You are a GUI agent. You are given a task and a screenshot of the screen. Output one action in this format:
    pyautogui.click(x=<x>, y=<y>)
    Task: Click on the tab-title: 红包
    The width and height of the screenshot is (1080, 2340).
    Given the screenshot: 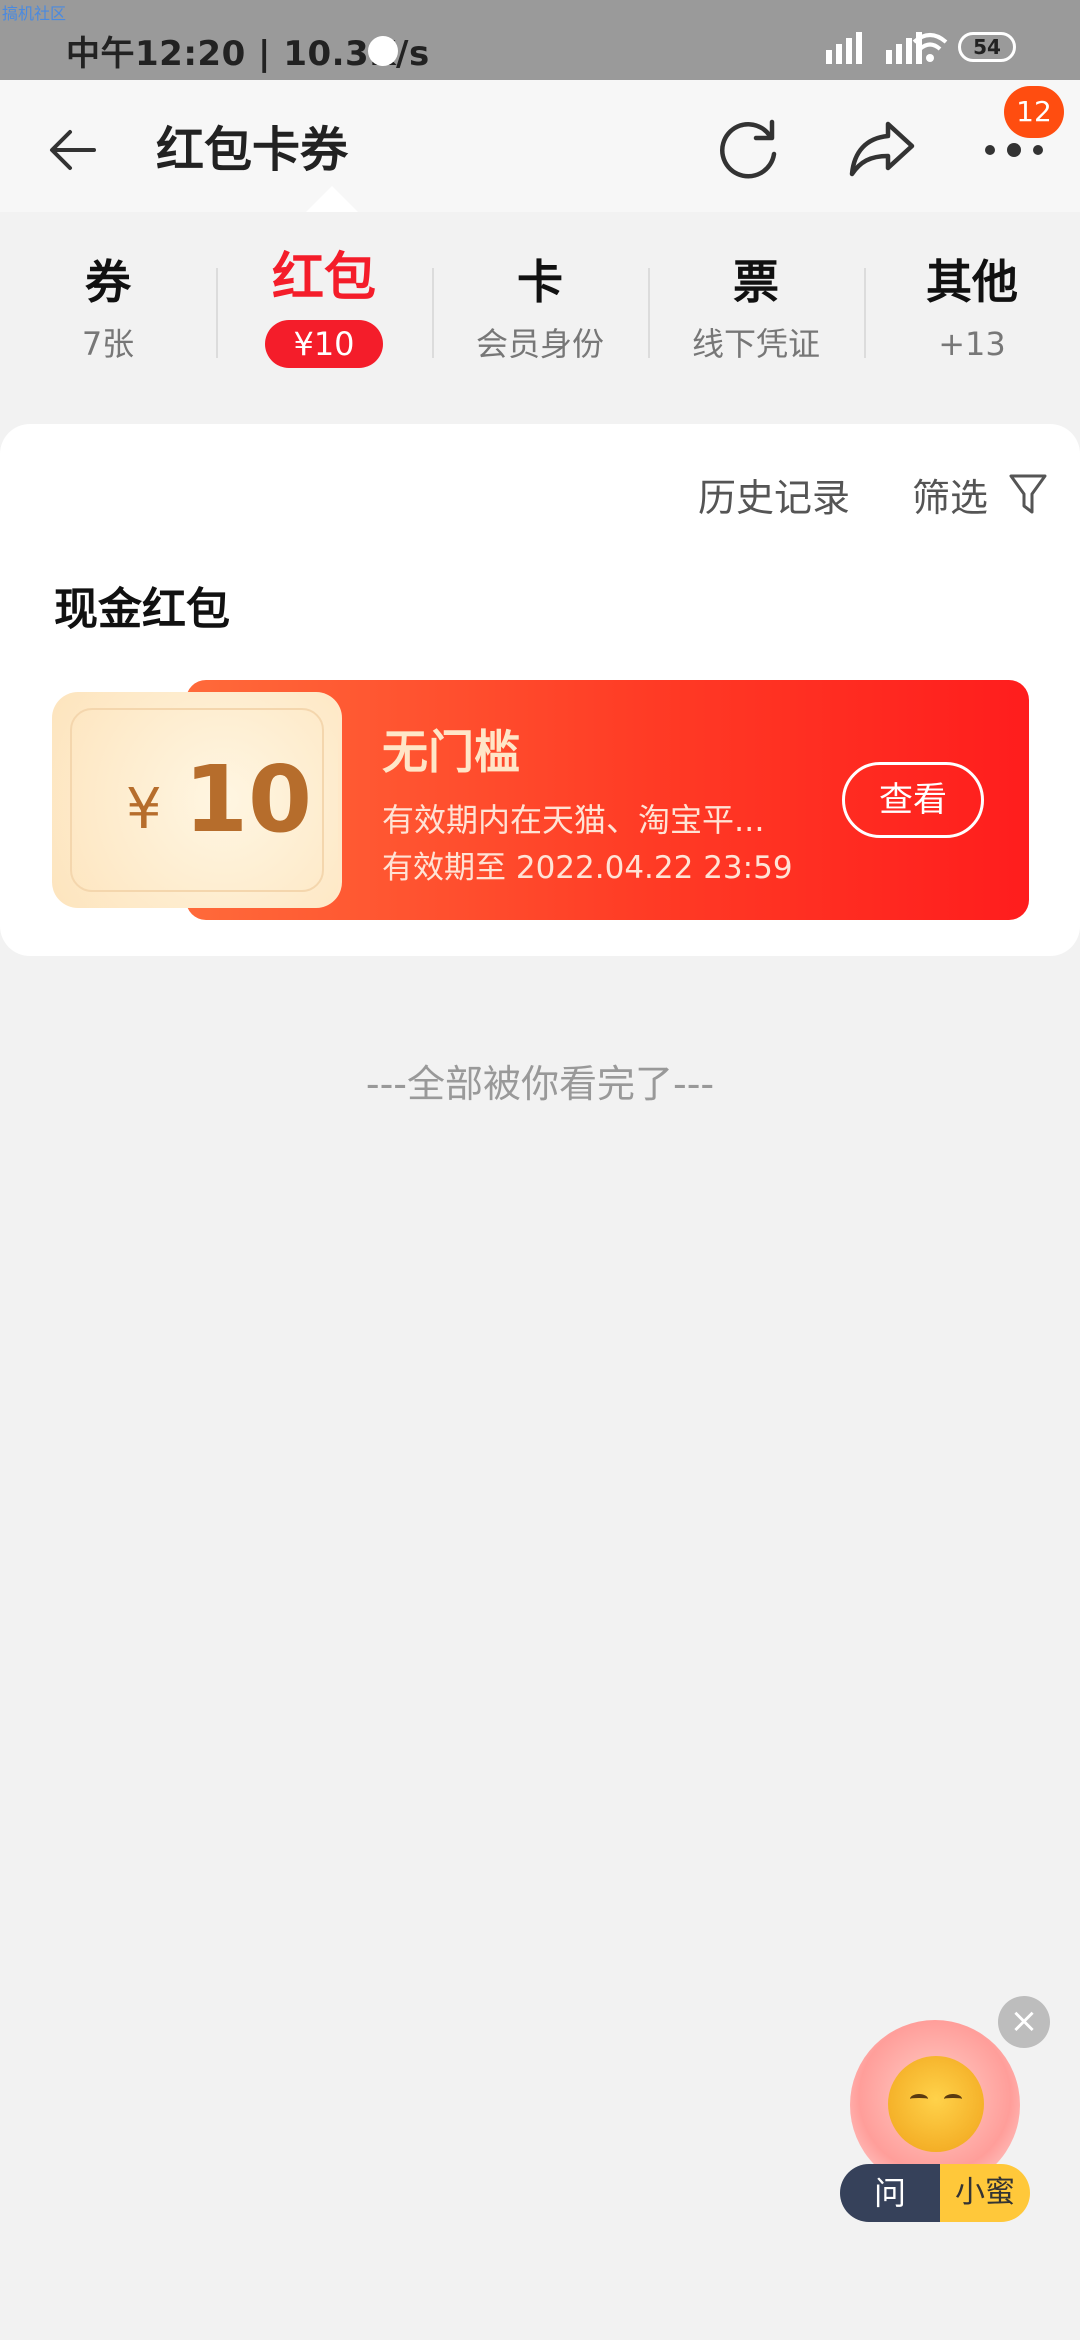 What is the action you would take?
    pyautogui.click(x=323, y=278)
    